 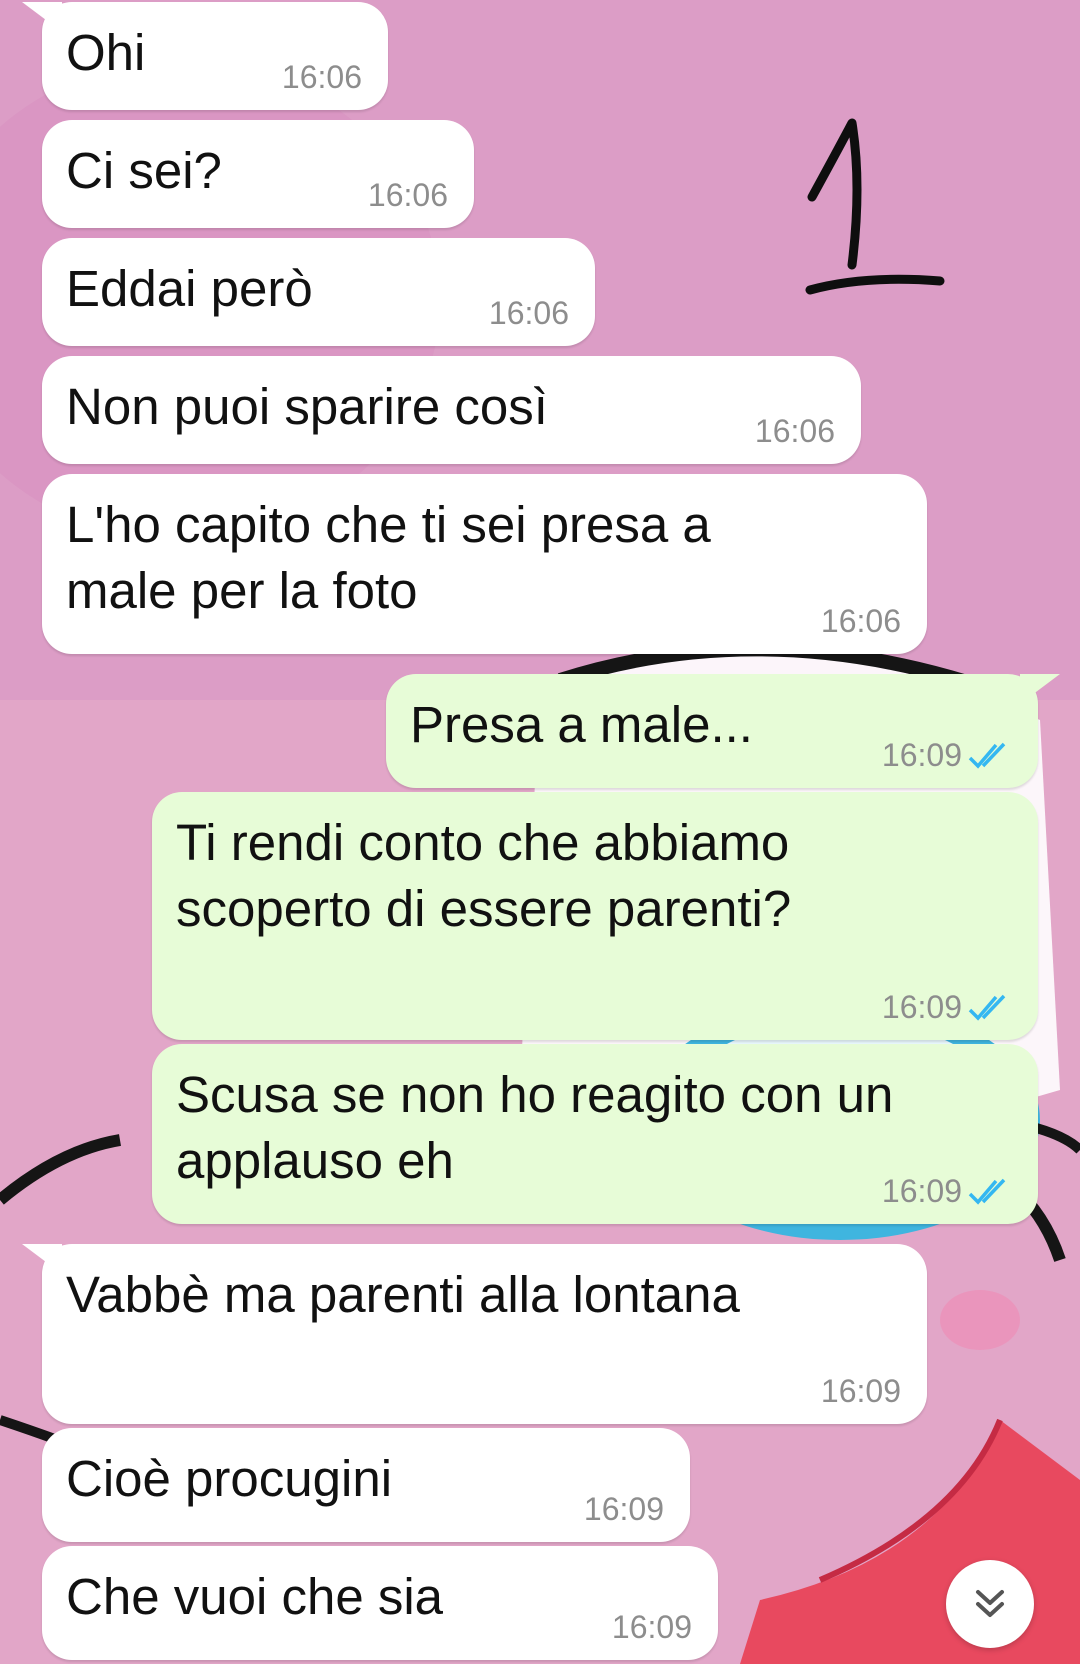 I want to click on message-bubble-outgoing: Presa a male... 16:09, so click(x=712, y=731).